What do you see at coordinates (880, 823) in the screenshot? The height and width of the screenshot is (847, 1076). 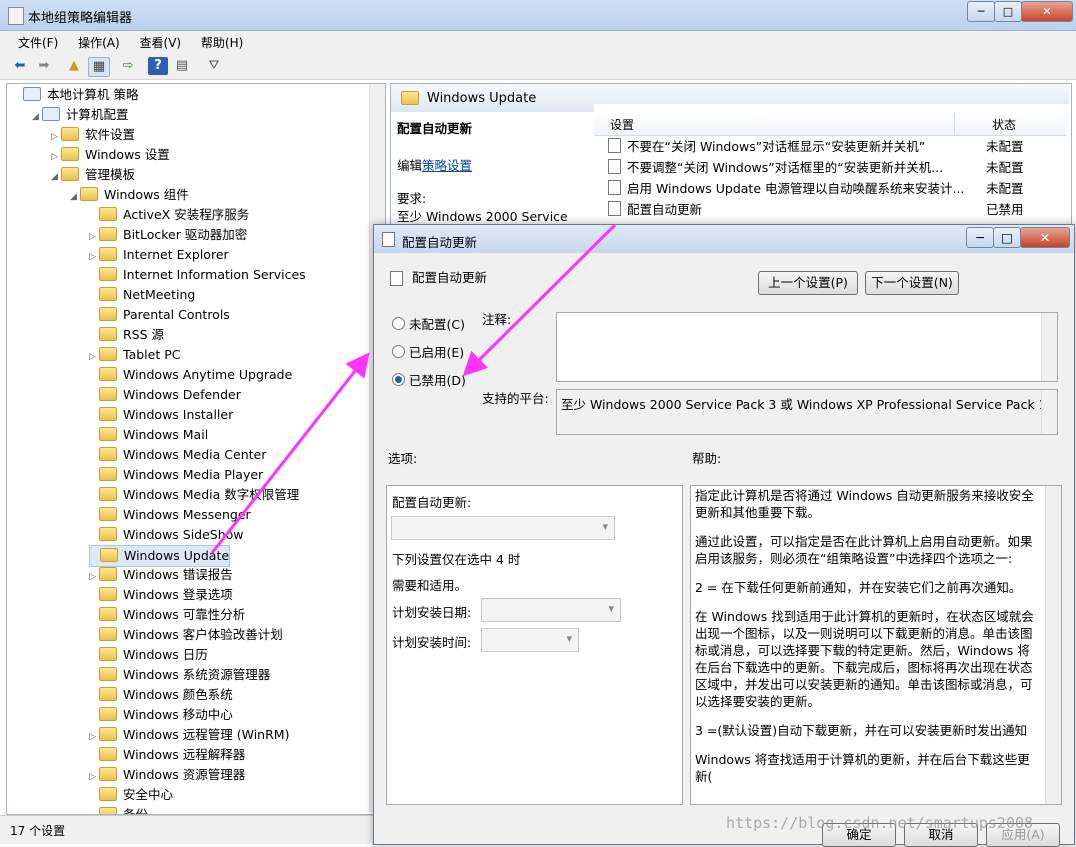 I see `watermark: https://blog.csdn.net/smartups2008` at bounding box center [880, 823].